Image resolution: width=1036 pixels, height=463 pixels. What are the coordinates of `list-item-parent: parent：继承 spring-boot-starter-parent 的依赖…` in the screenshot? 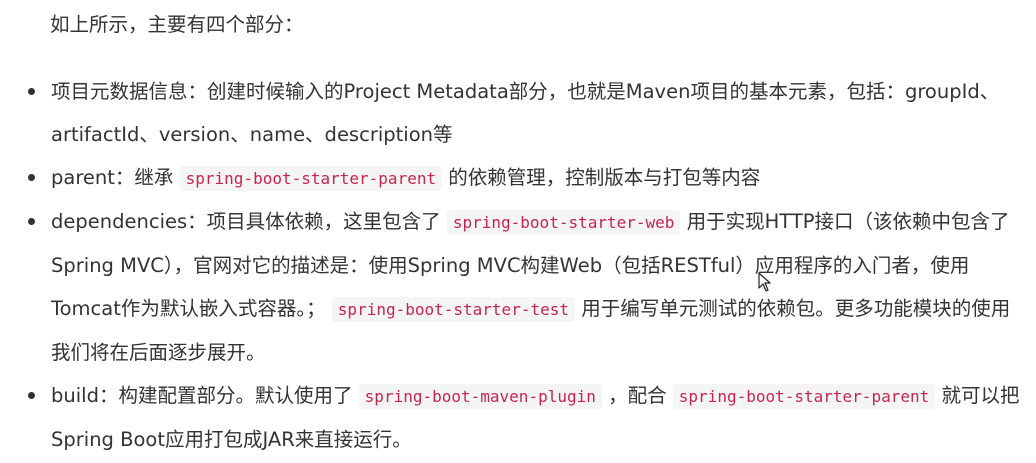 It's located at (518, 178).